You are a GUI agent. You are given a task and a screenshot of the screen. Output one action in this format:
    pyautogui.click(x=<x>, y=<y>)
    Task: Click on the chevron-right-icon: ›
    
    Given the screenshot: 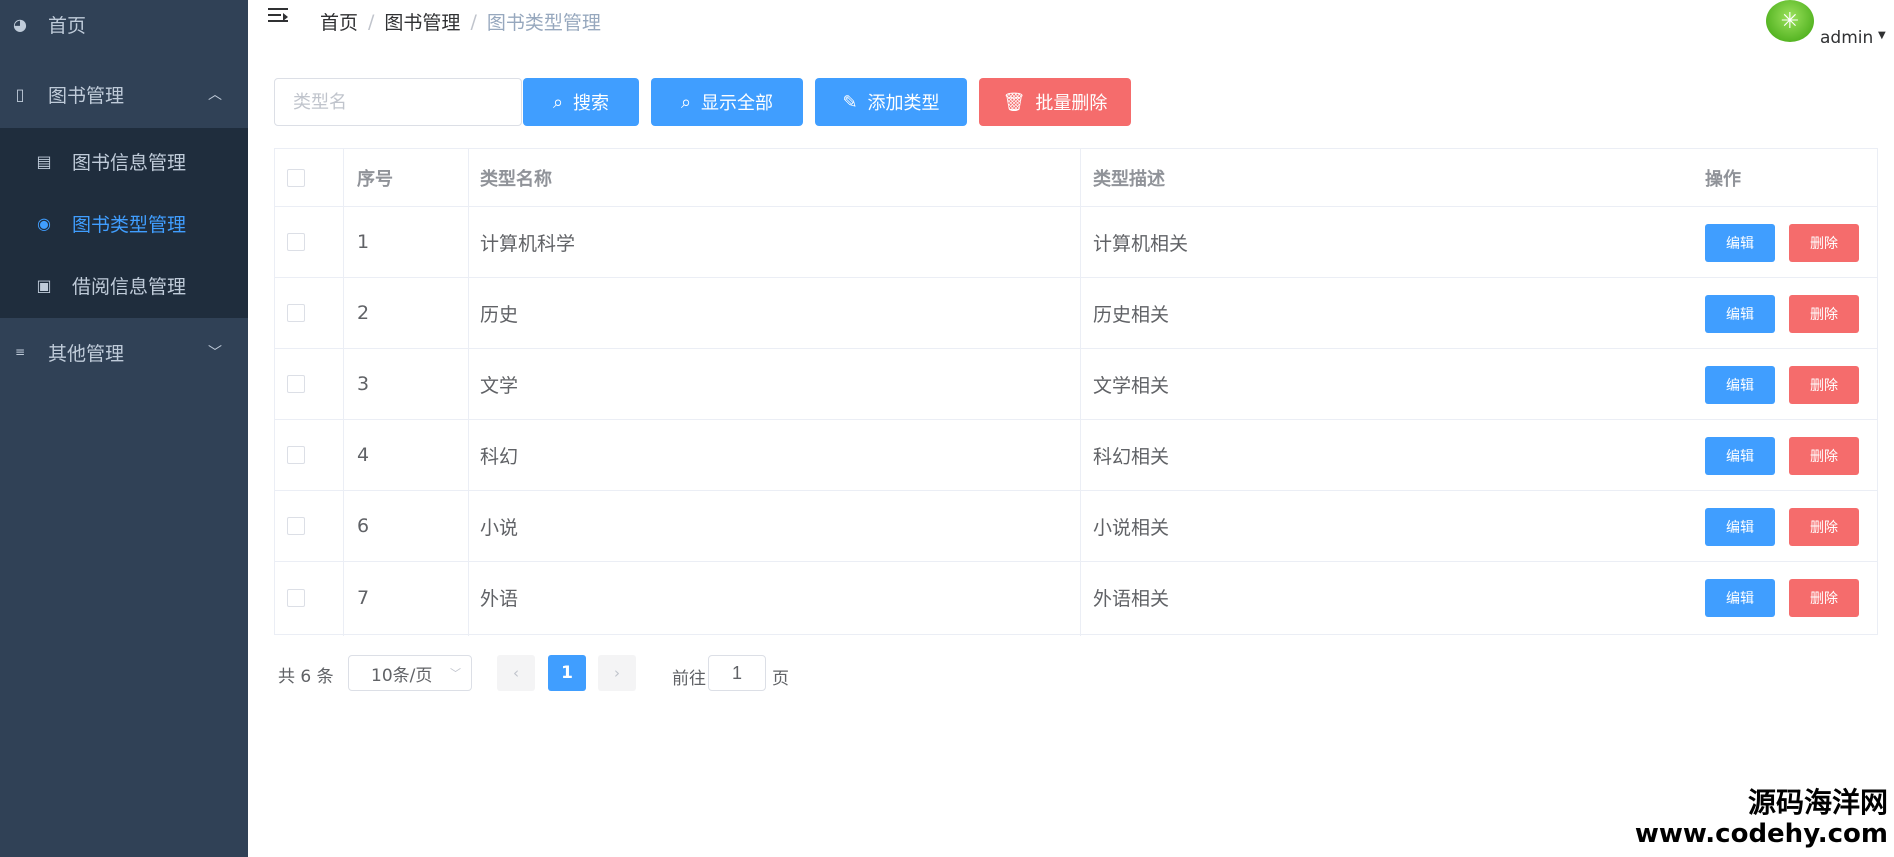 What is the action you would take?
    pyautogui.click(x=617, y=673)
    